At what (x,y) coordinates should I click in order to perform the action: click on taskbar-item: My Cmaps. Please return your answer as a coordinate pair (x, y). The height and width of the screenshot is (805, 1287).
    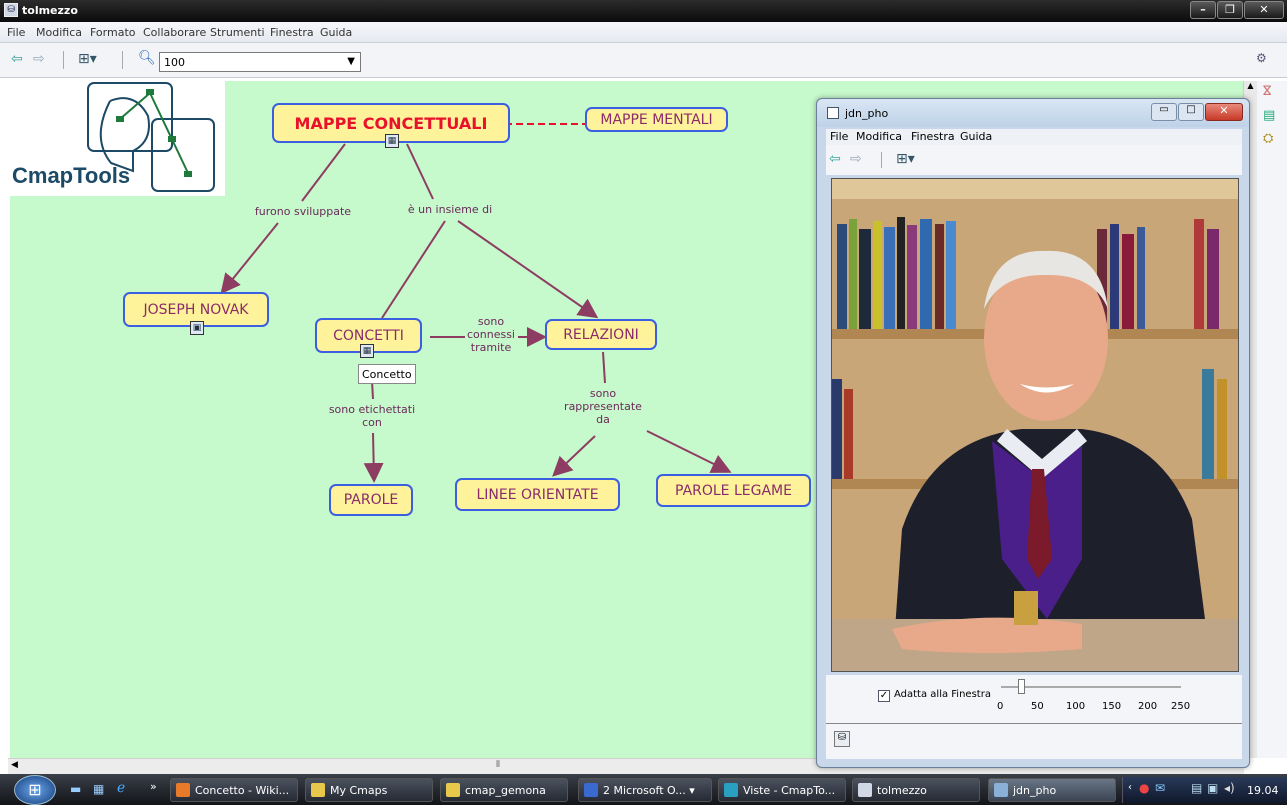
    Looking at the image, I should click on (369, 790).